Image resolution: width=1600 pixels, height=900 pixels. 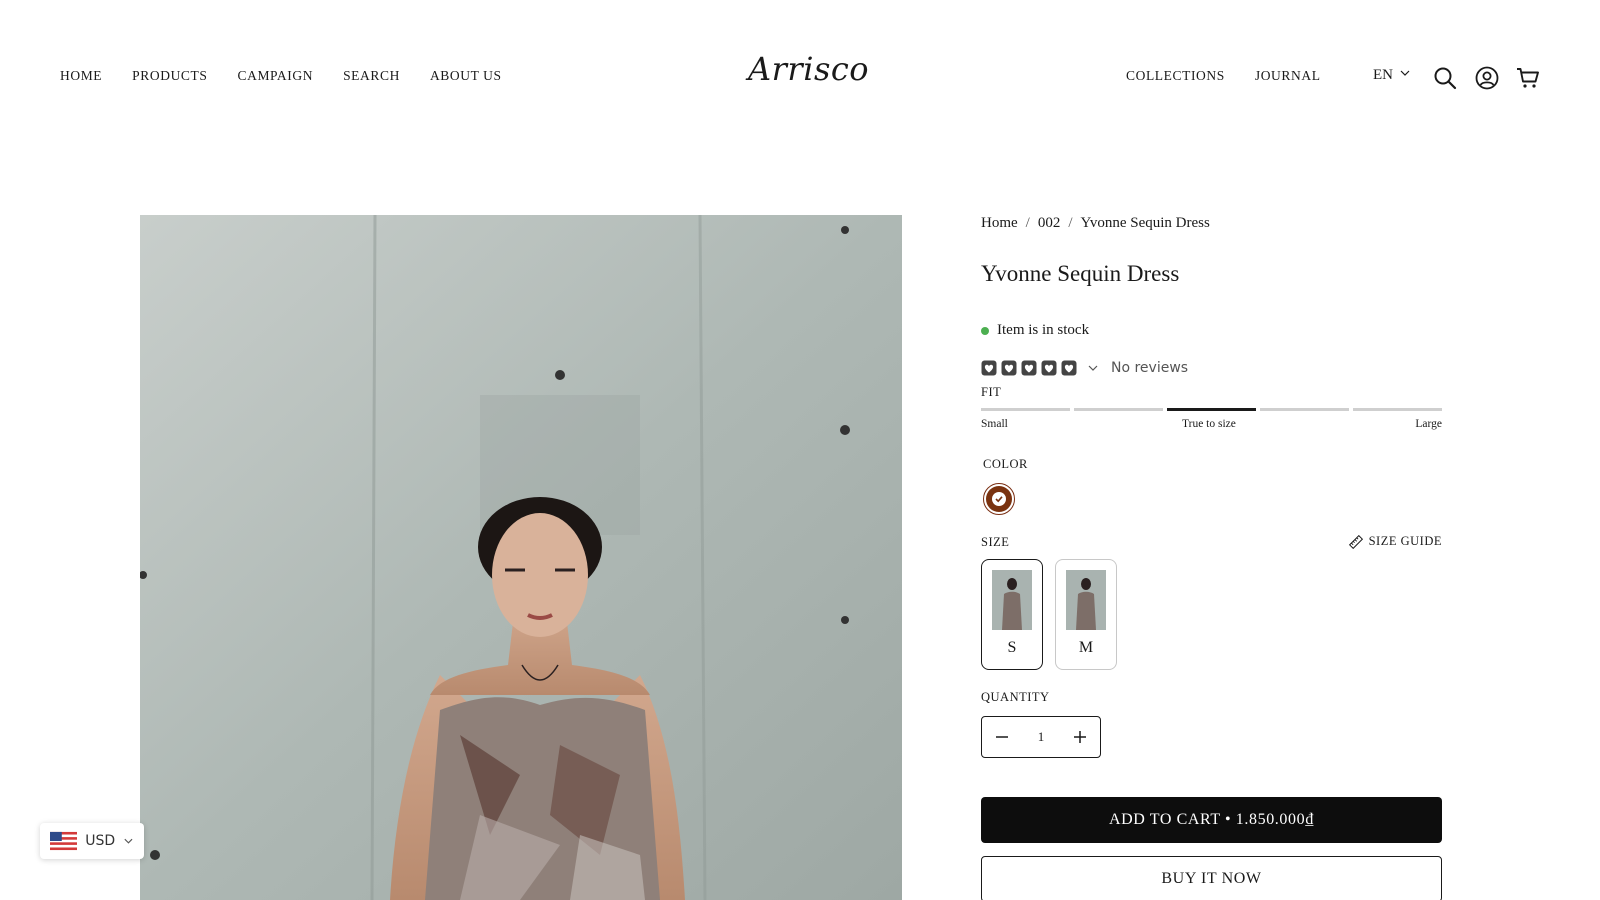 I want to click on nav-products-link: PRODUCTS, so click(x=169, y=76).